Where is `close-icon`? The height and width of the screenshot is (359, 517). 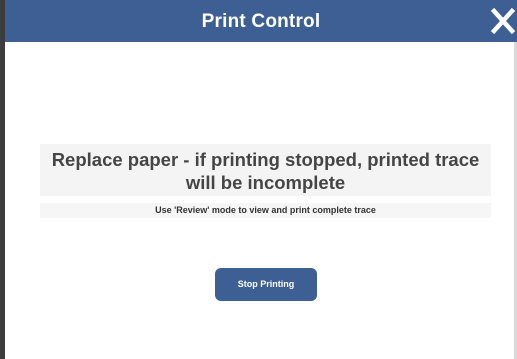
close-icon is located at coordinates (503, 21).